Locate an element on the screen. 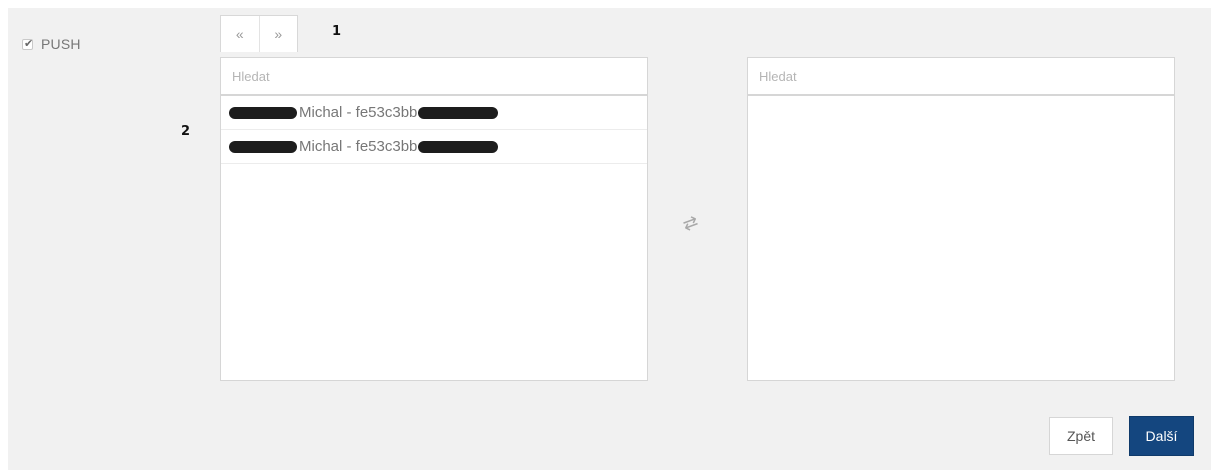 This screenshot has width=1211, height=470. push-label: PUSH is located at coordinates (61, 44).